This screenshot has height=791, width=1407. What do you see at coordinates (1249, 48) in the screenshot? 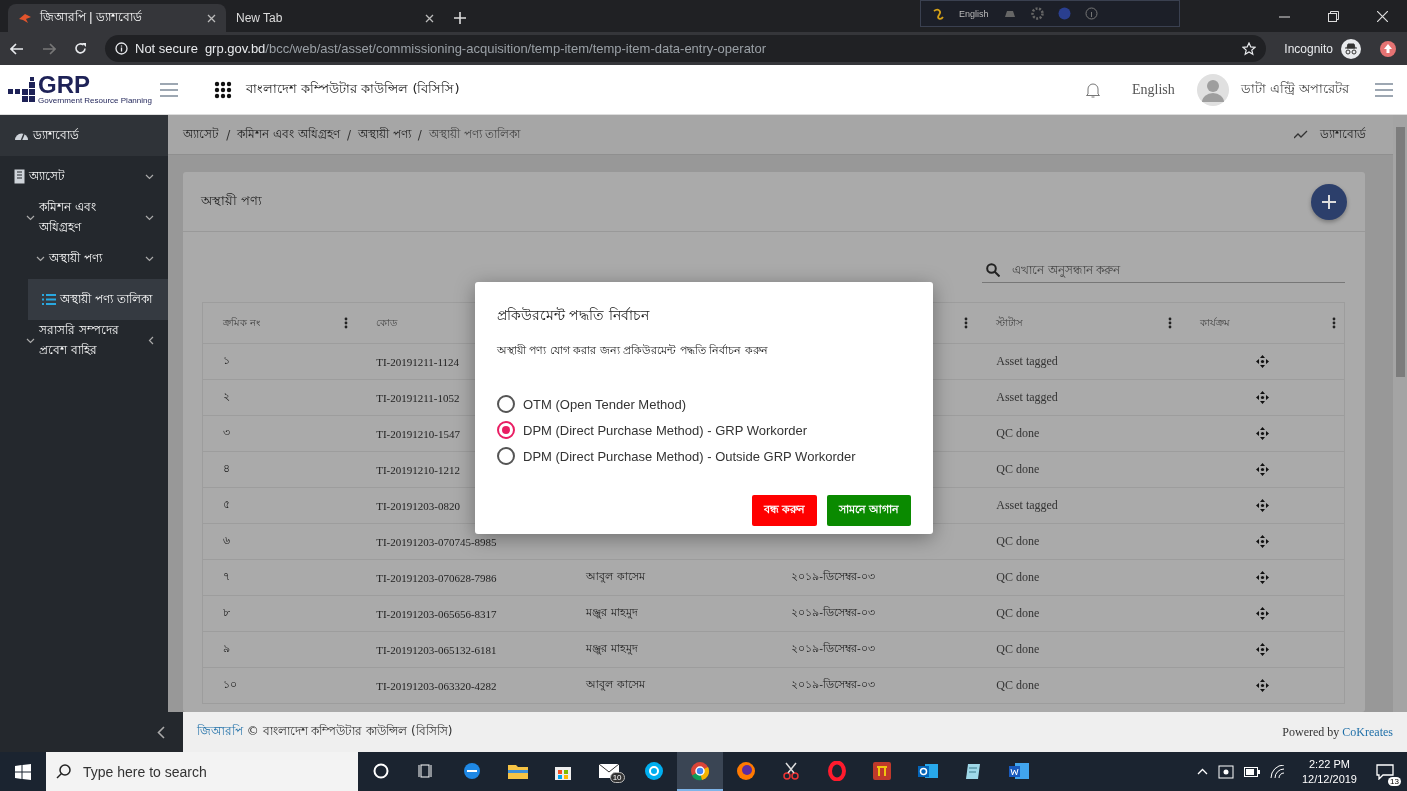
I see `star-icon` at bounding box center [1249, 48].